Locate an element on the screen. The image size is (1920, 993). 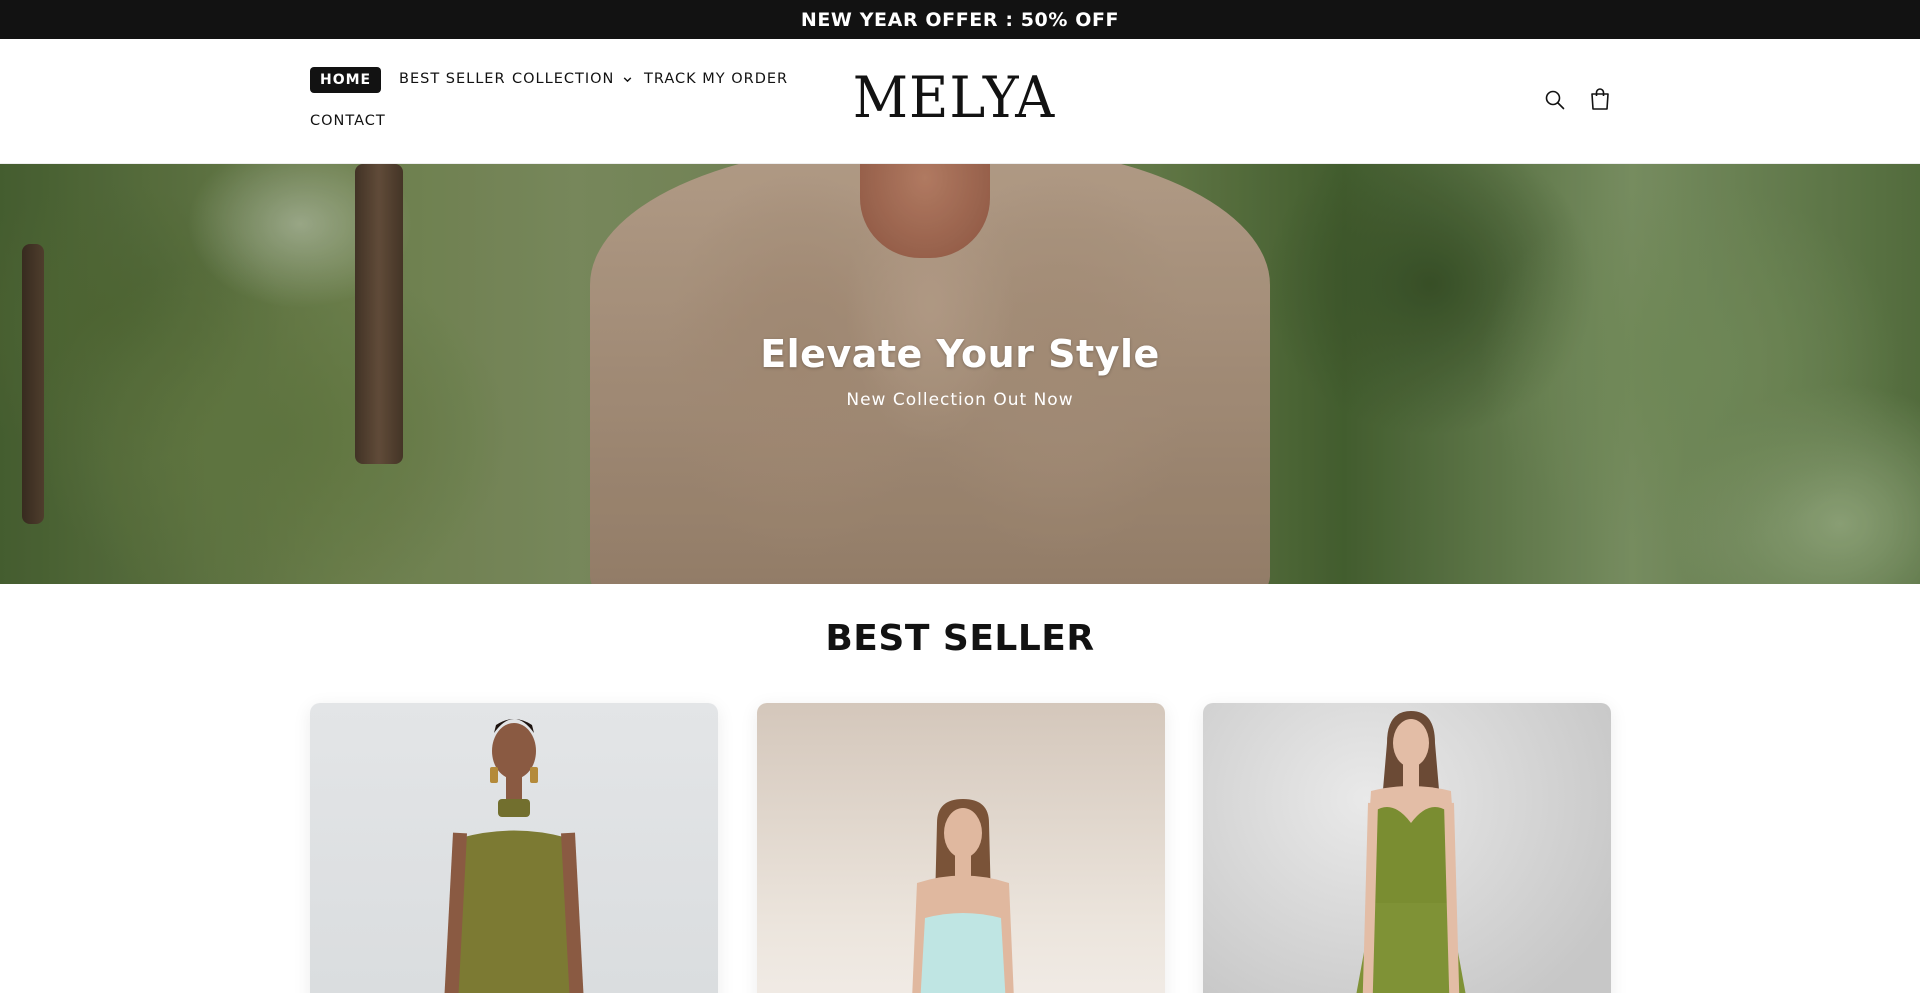
nav-track-order-link: TRACK MY ORDER is located at coordinates (716, 79).